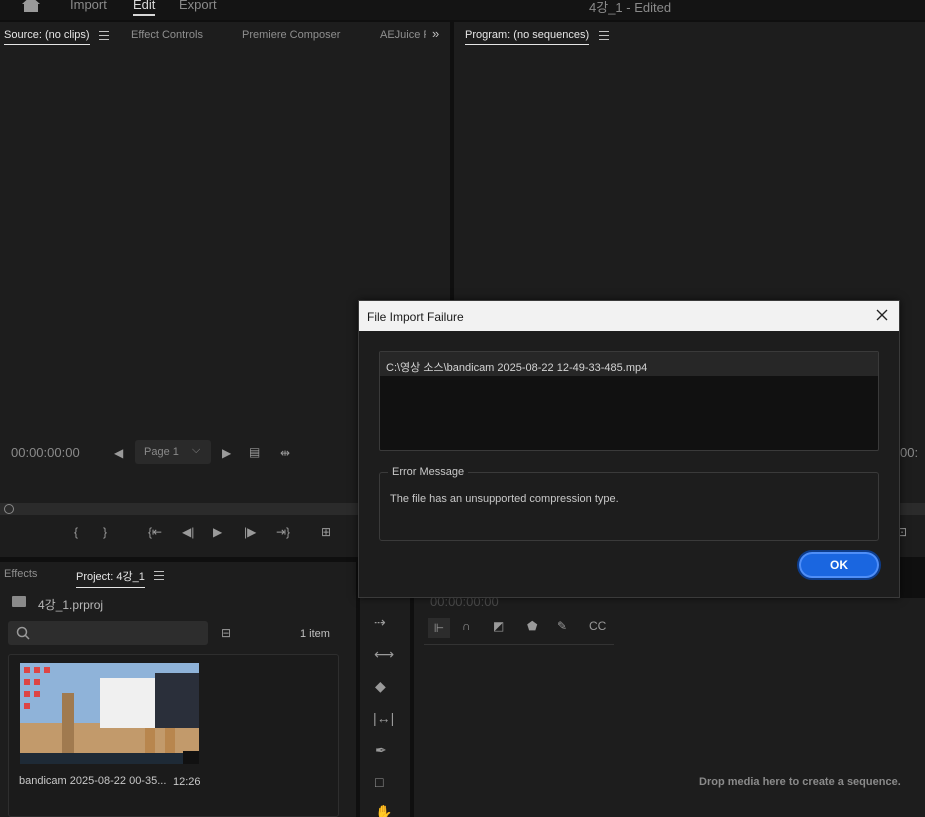 This screenshot has height=817, width=925. I want to click on slip-icon: |↔|, so click(383, 718).